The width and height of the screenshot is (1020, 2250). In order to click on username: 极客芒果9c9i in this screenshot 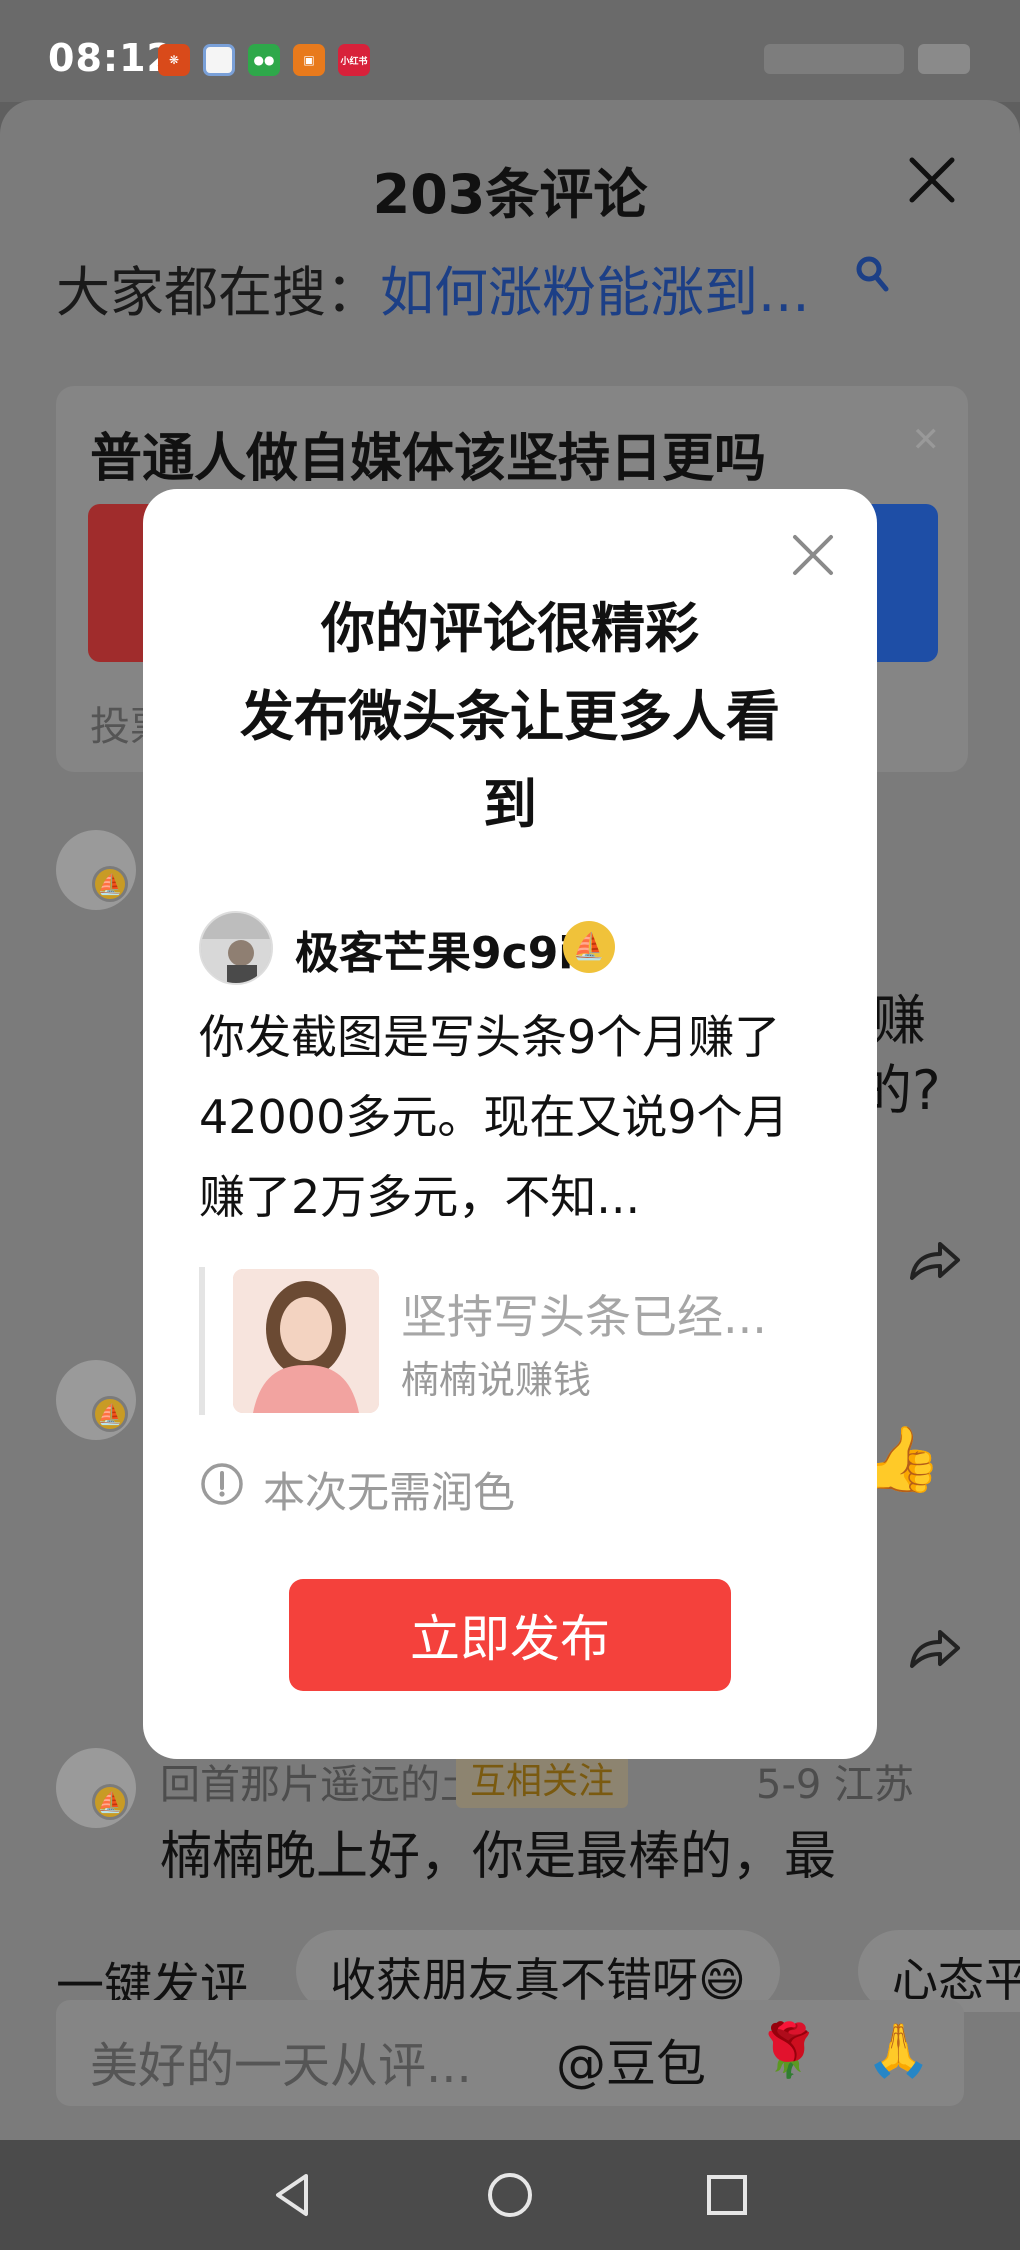, I will do `click(434, 953)`.